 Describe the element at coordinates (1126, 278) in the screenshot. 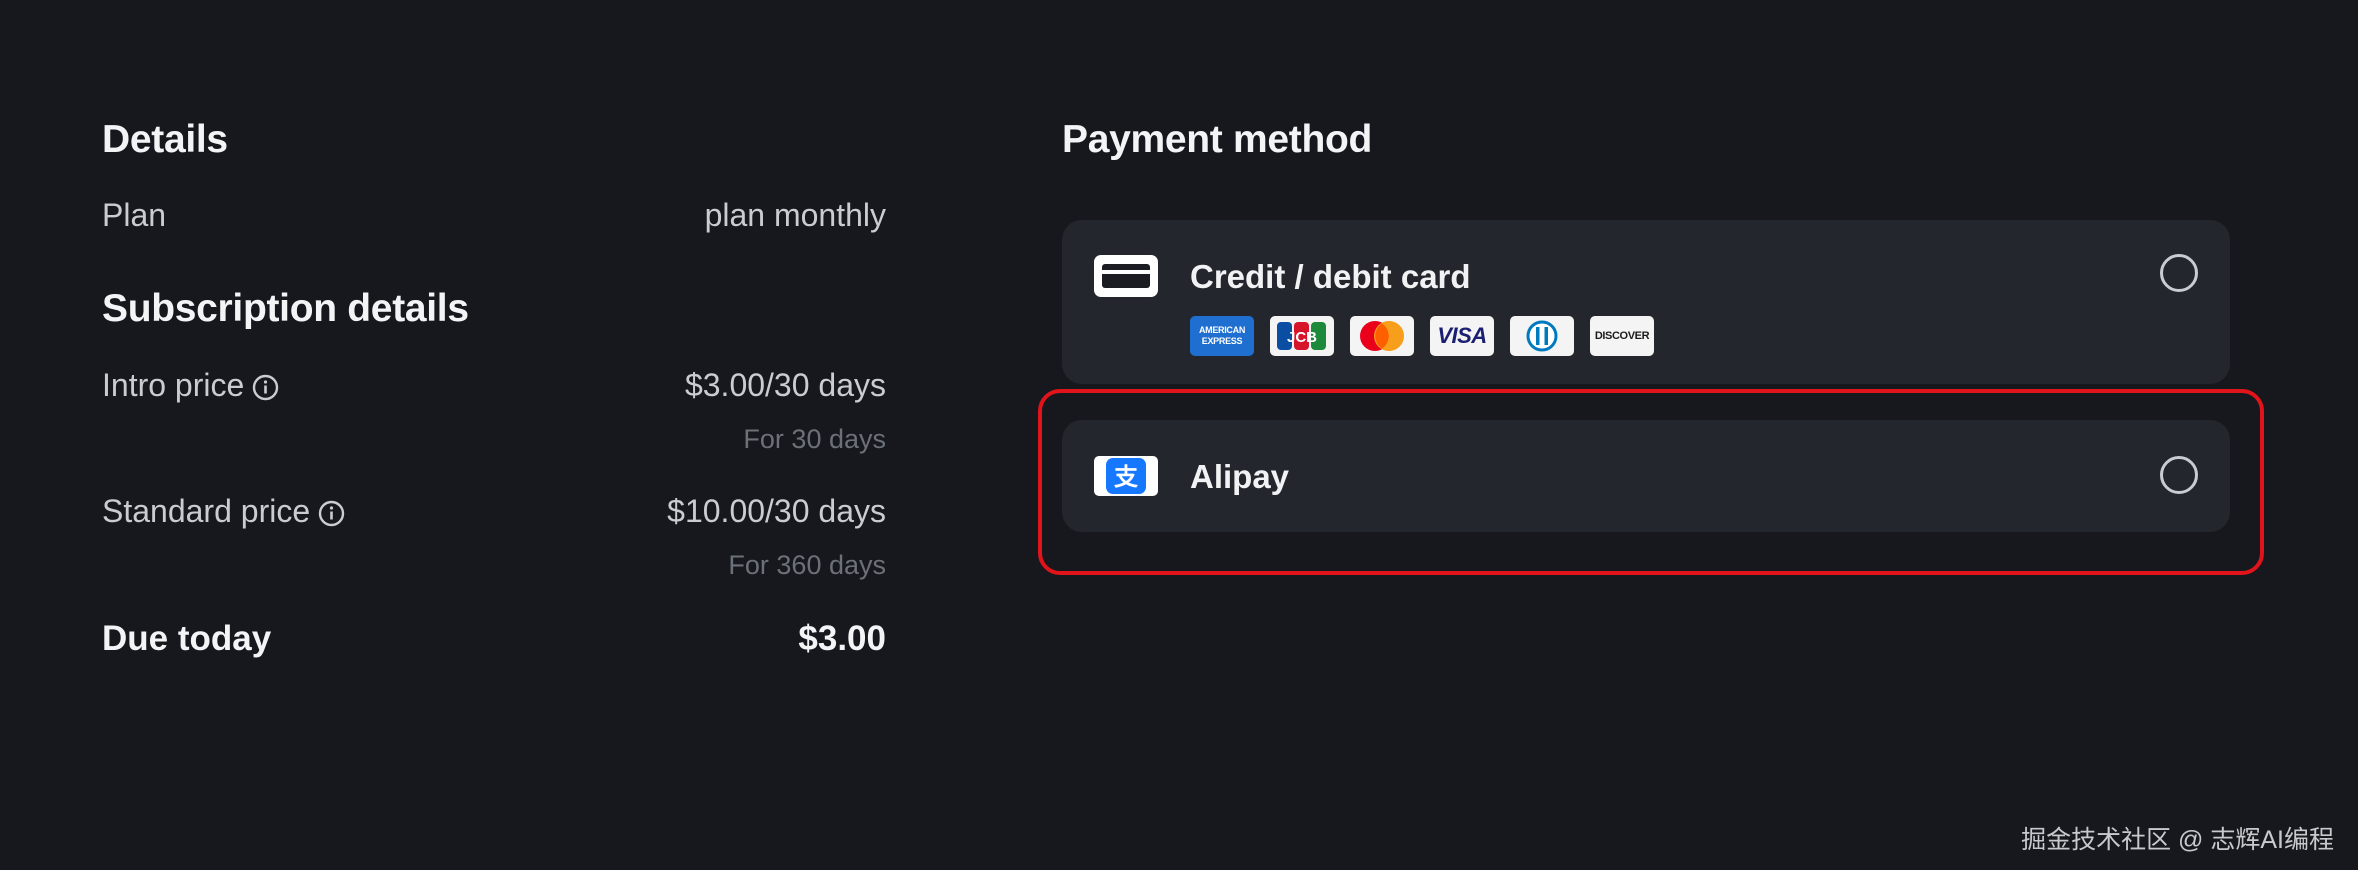

I see `credit-card-icon` at that location.